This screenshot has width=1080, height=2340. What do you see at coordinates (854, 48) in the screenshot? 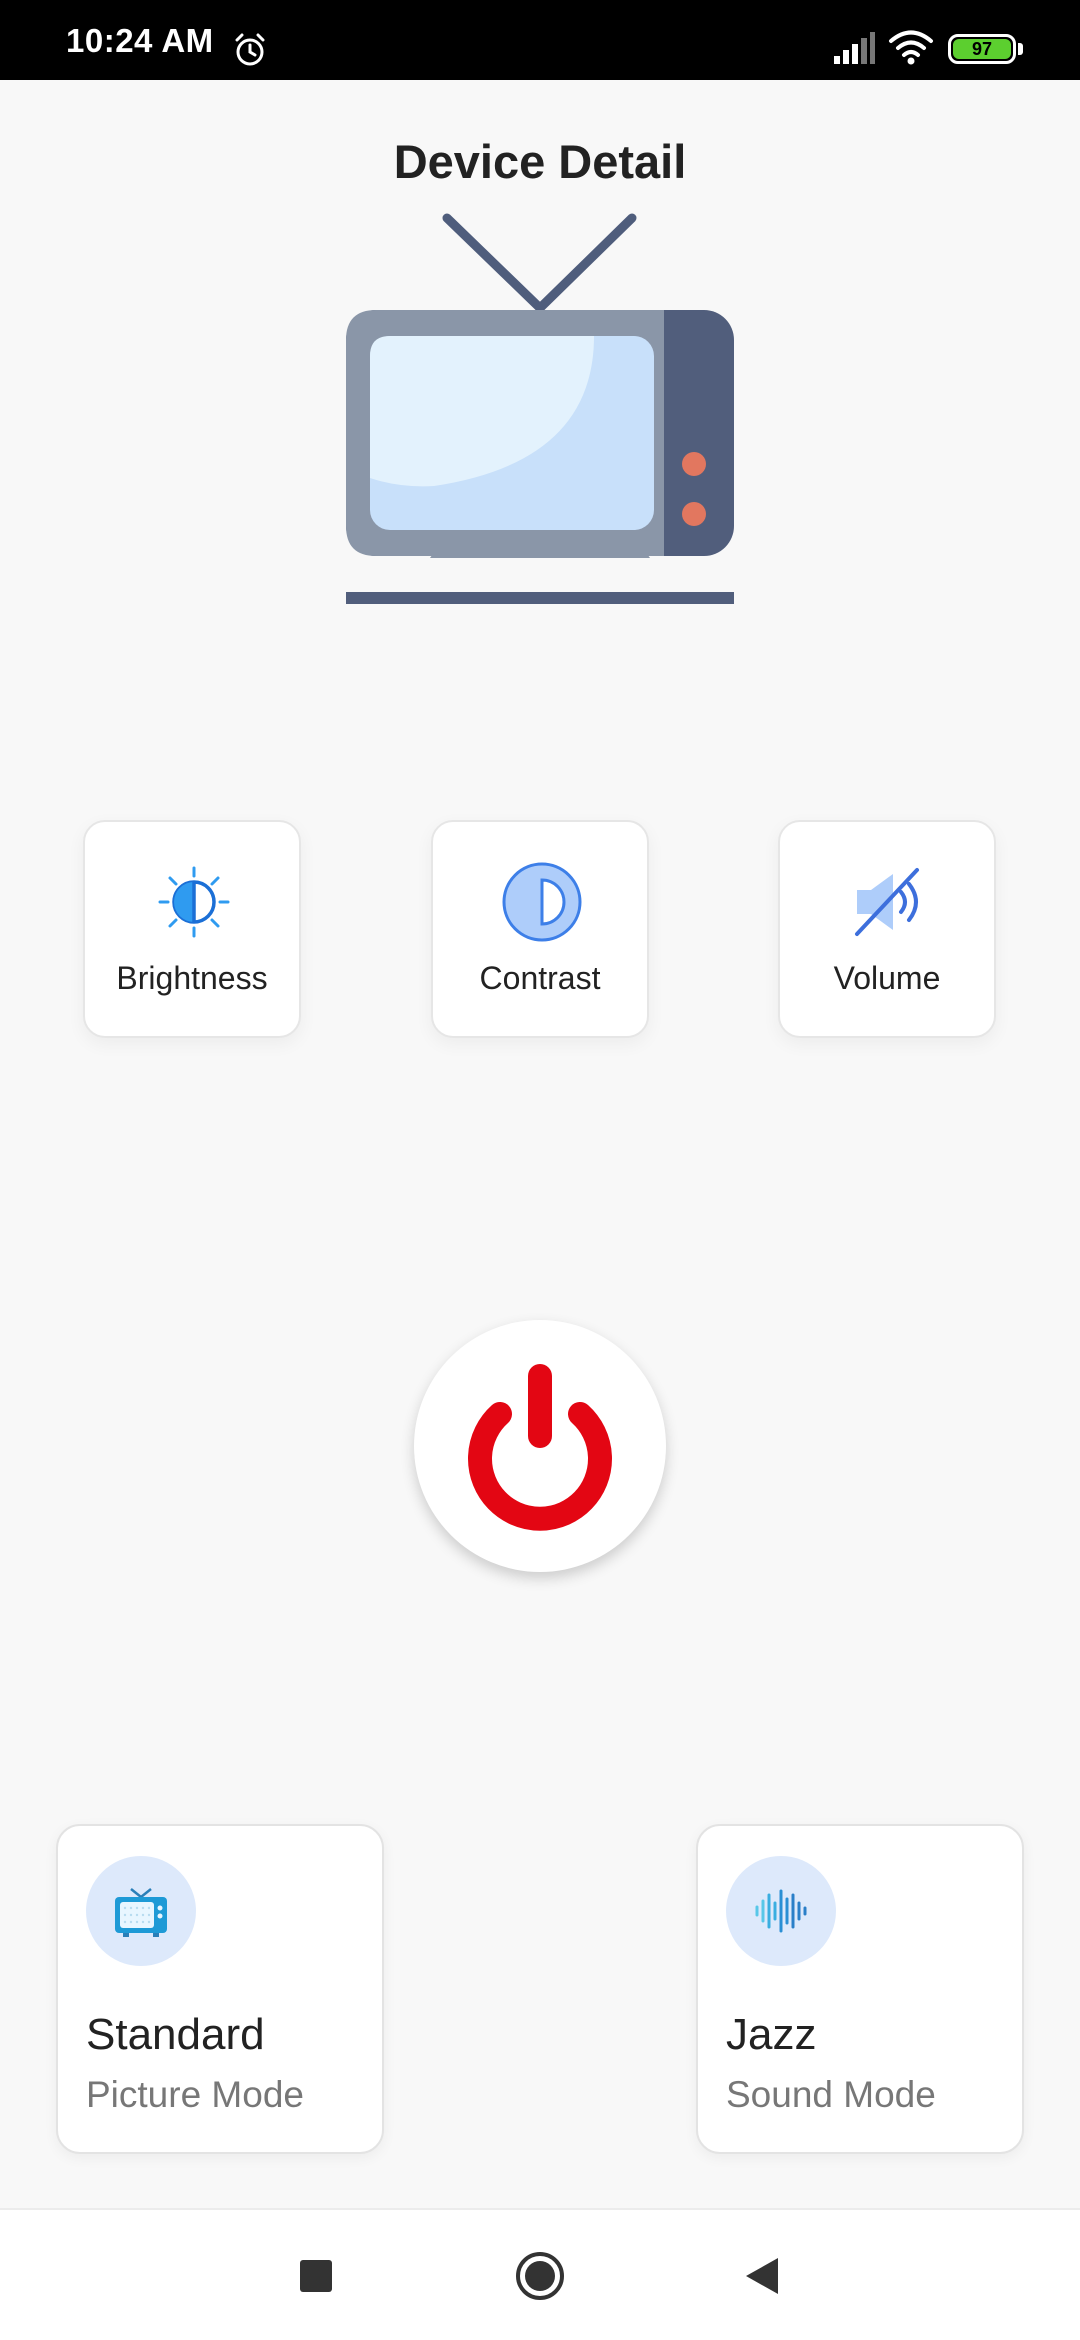
I see `signal-icon` at bounding box center [854, 48].